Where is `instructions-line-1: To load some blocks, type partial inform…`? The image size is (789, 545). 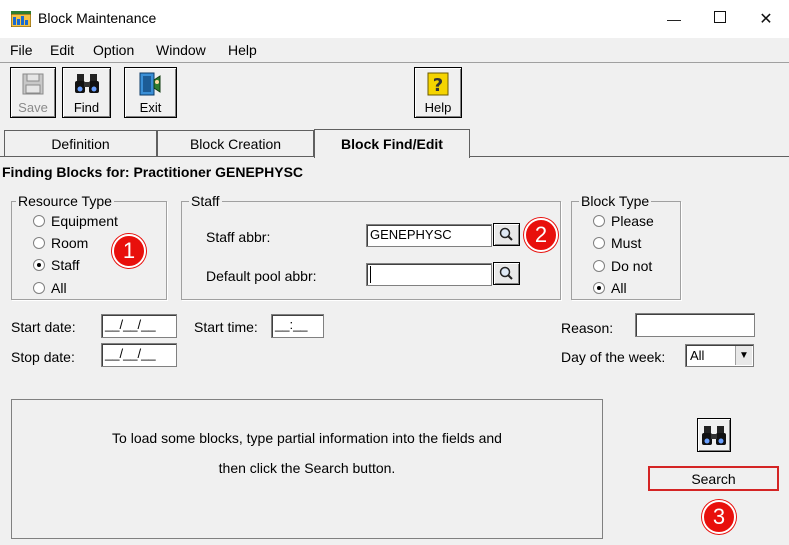 instructions-line-1: To load some blocks, type partial inform… is located at coordinates (307, 438).